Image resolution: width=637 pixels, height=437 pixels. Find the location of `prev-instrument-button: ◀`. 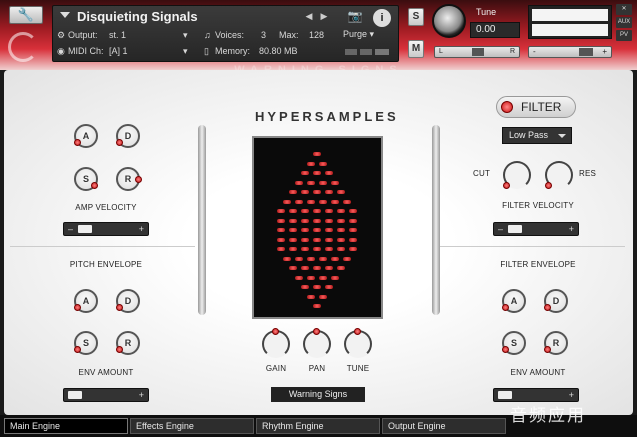

prev-instrument-button: ◀ is located at coordinates (309, 16).